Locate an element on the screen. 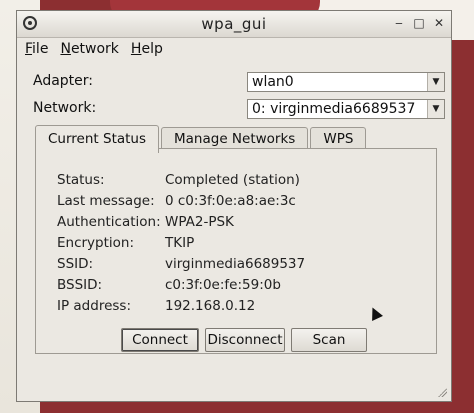  bssid-value: c0:3f:0e:fe:59:0b is located at coordinates (223, 285).